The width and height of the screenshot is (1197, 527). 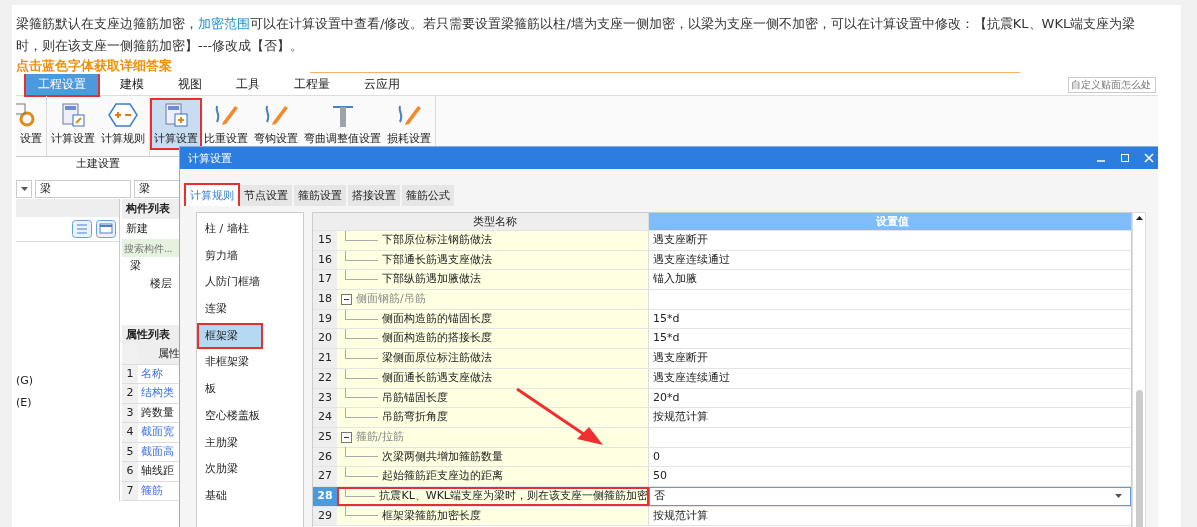 I want to click on row-number: 18, so click(x=325, y=299).